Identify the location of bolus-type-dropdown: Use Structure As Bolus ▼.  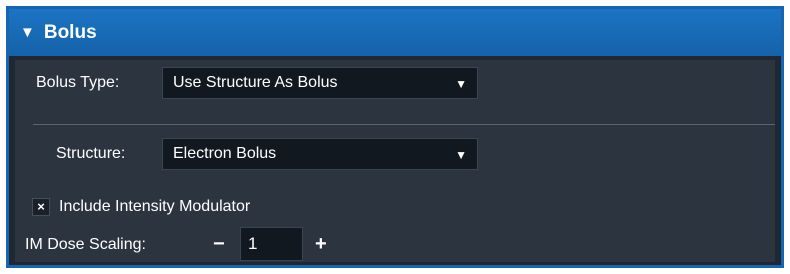
(320, 83).